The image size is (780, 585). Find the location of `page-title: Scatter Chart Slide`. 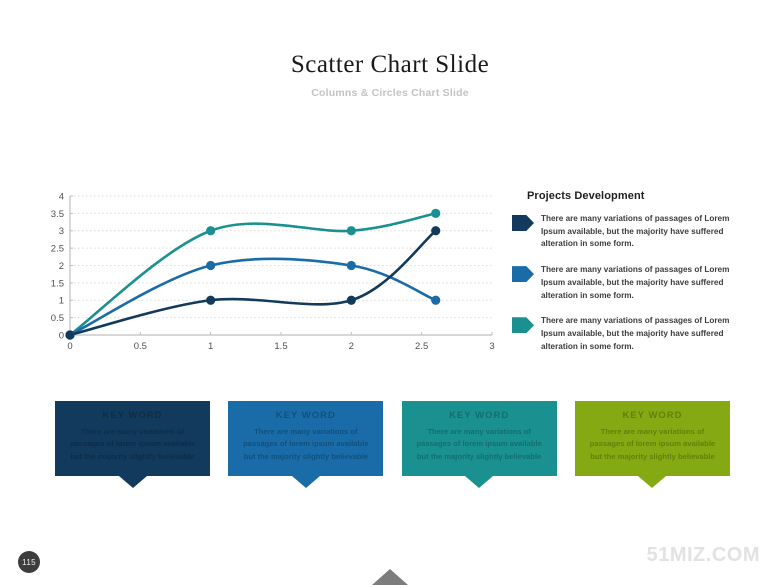

page-title: Scatter Chart Slide is located at coordinates (390, 64).